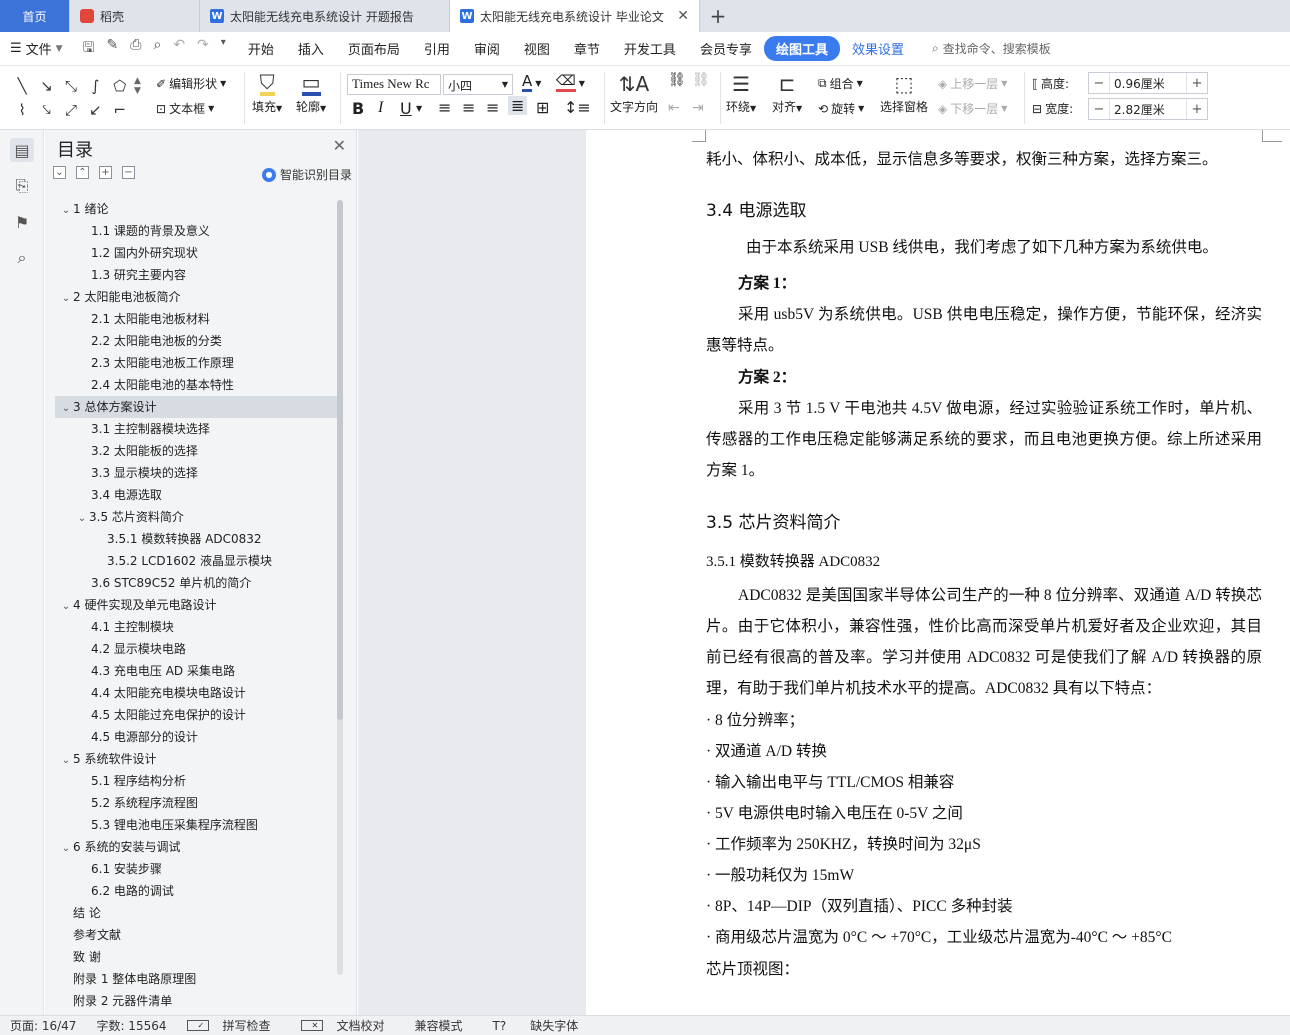 Image resolution: width=1290 pixels, height=1035 pixels. What do you see at coordinates (196, 429) in the screenshot?
I see `toc-item: 3.1 主控制器模块选择` at bounding box center [196, 429].